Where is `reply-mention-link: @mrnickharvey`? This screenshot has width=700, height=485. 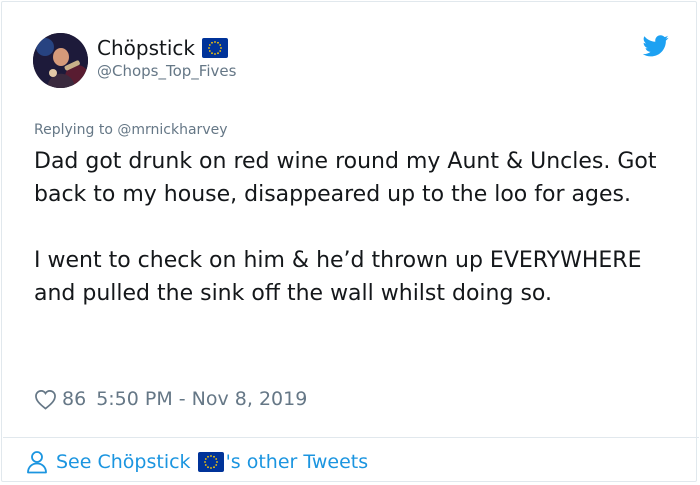 reply-mention-link: @mrnickharvey is located at coordinates (172, 130).